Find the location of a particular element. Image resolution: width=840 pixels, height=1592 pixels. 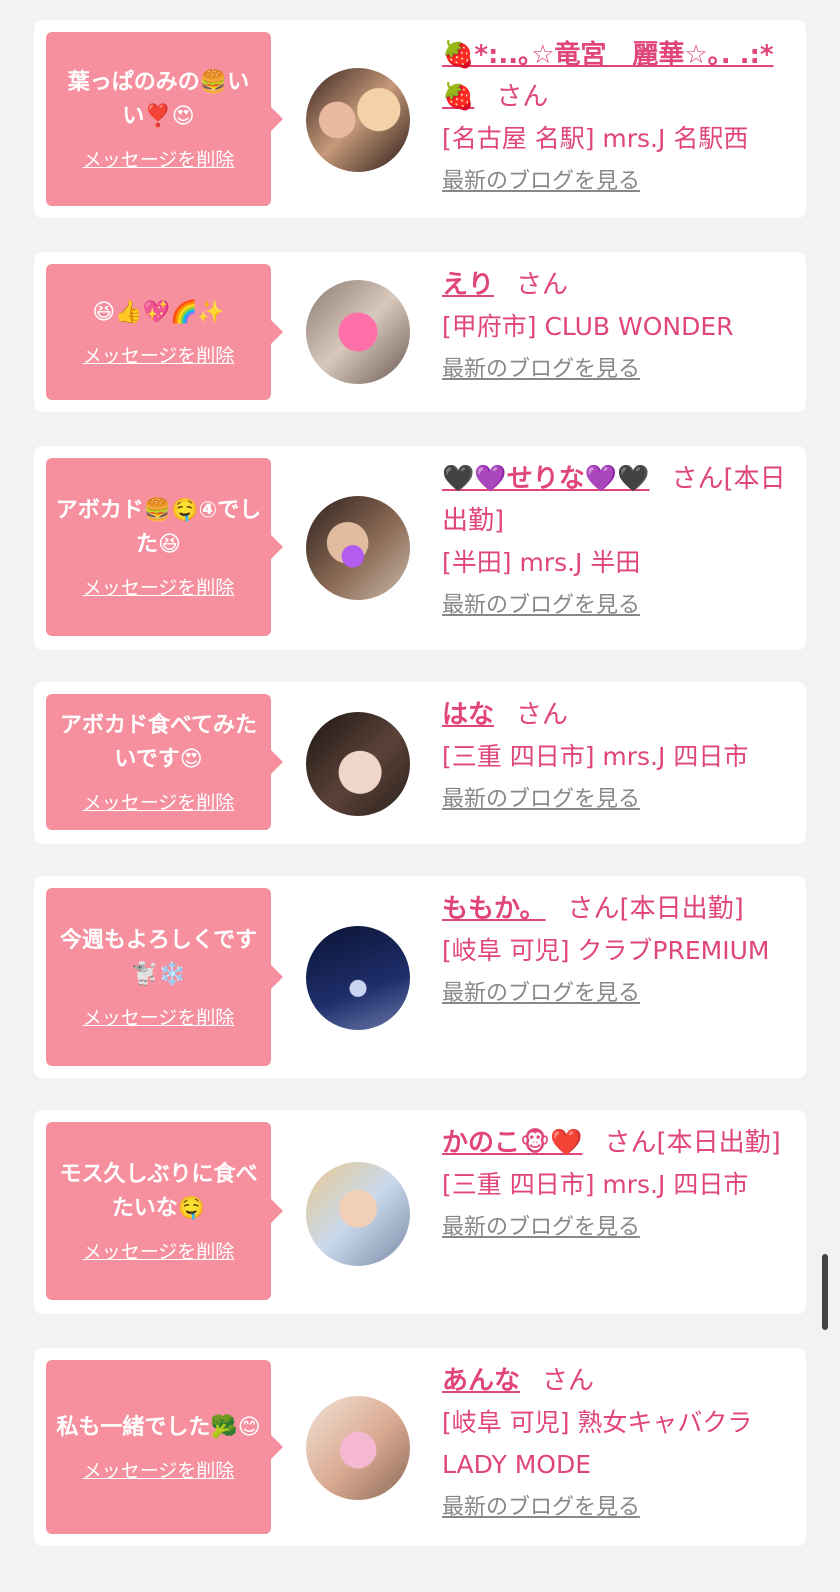

message-bubble: モス久しぶりに食べたいな🤤 メッセージを削除 is located at coordinates (164, 1211).